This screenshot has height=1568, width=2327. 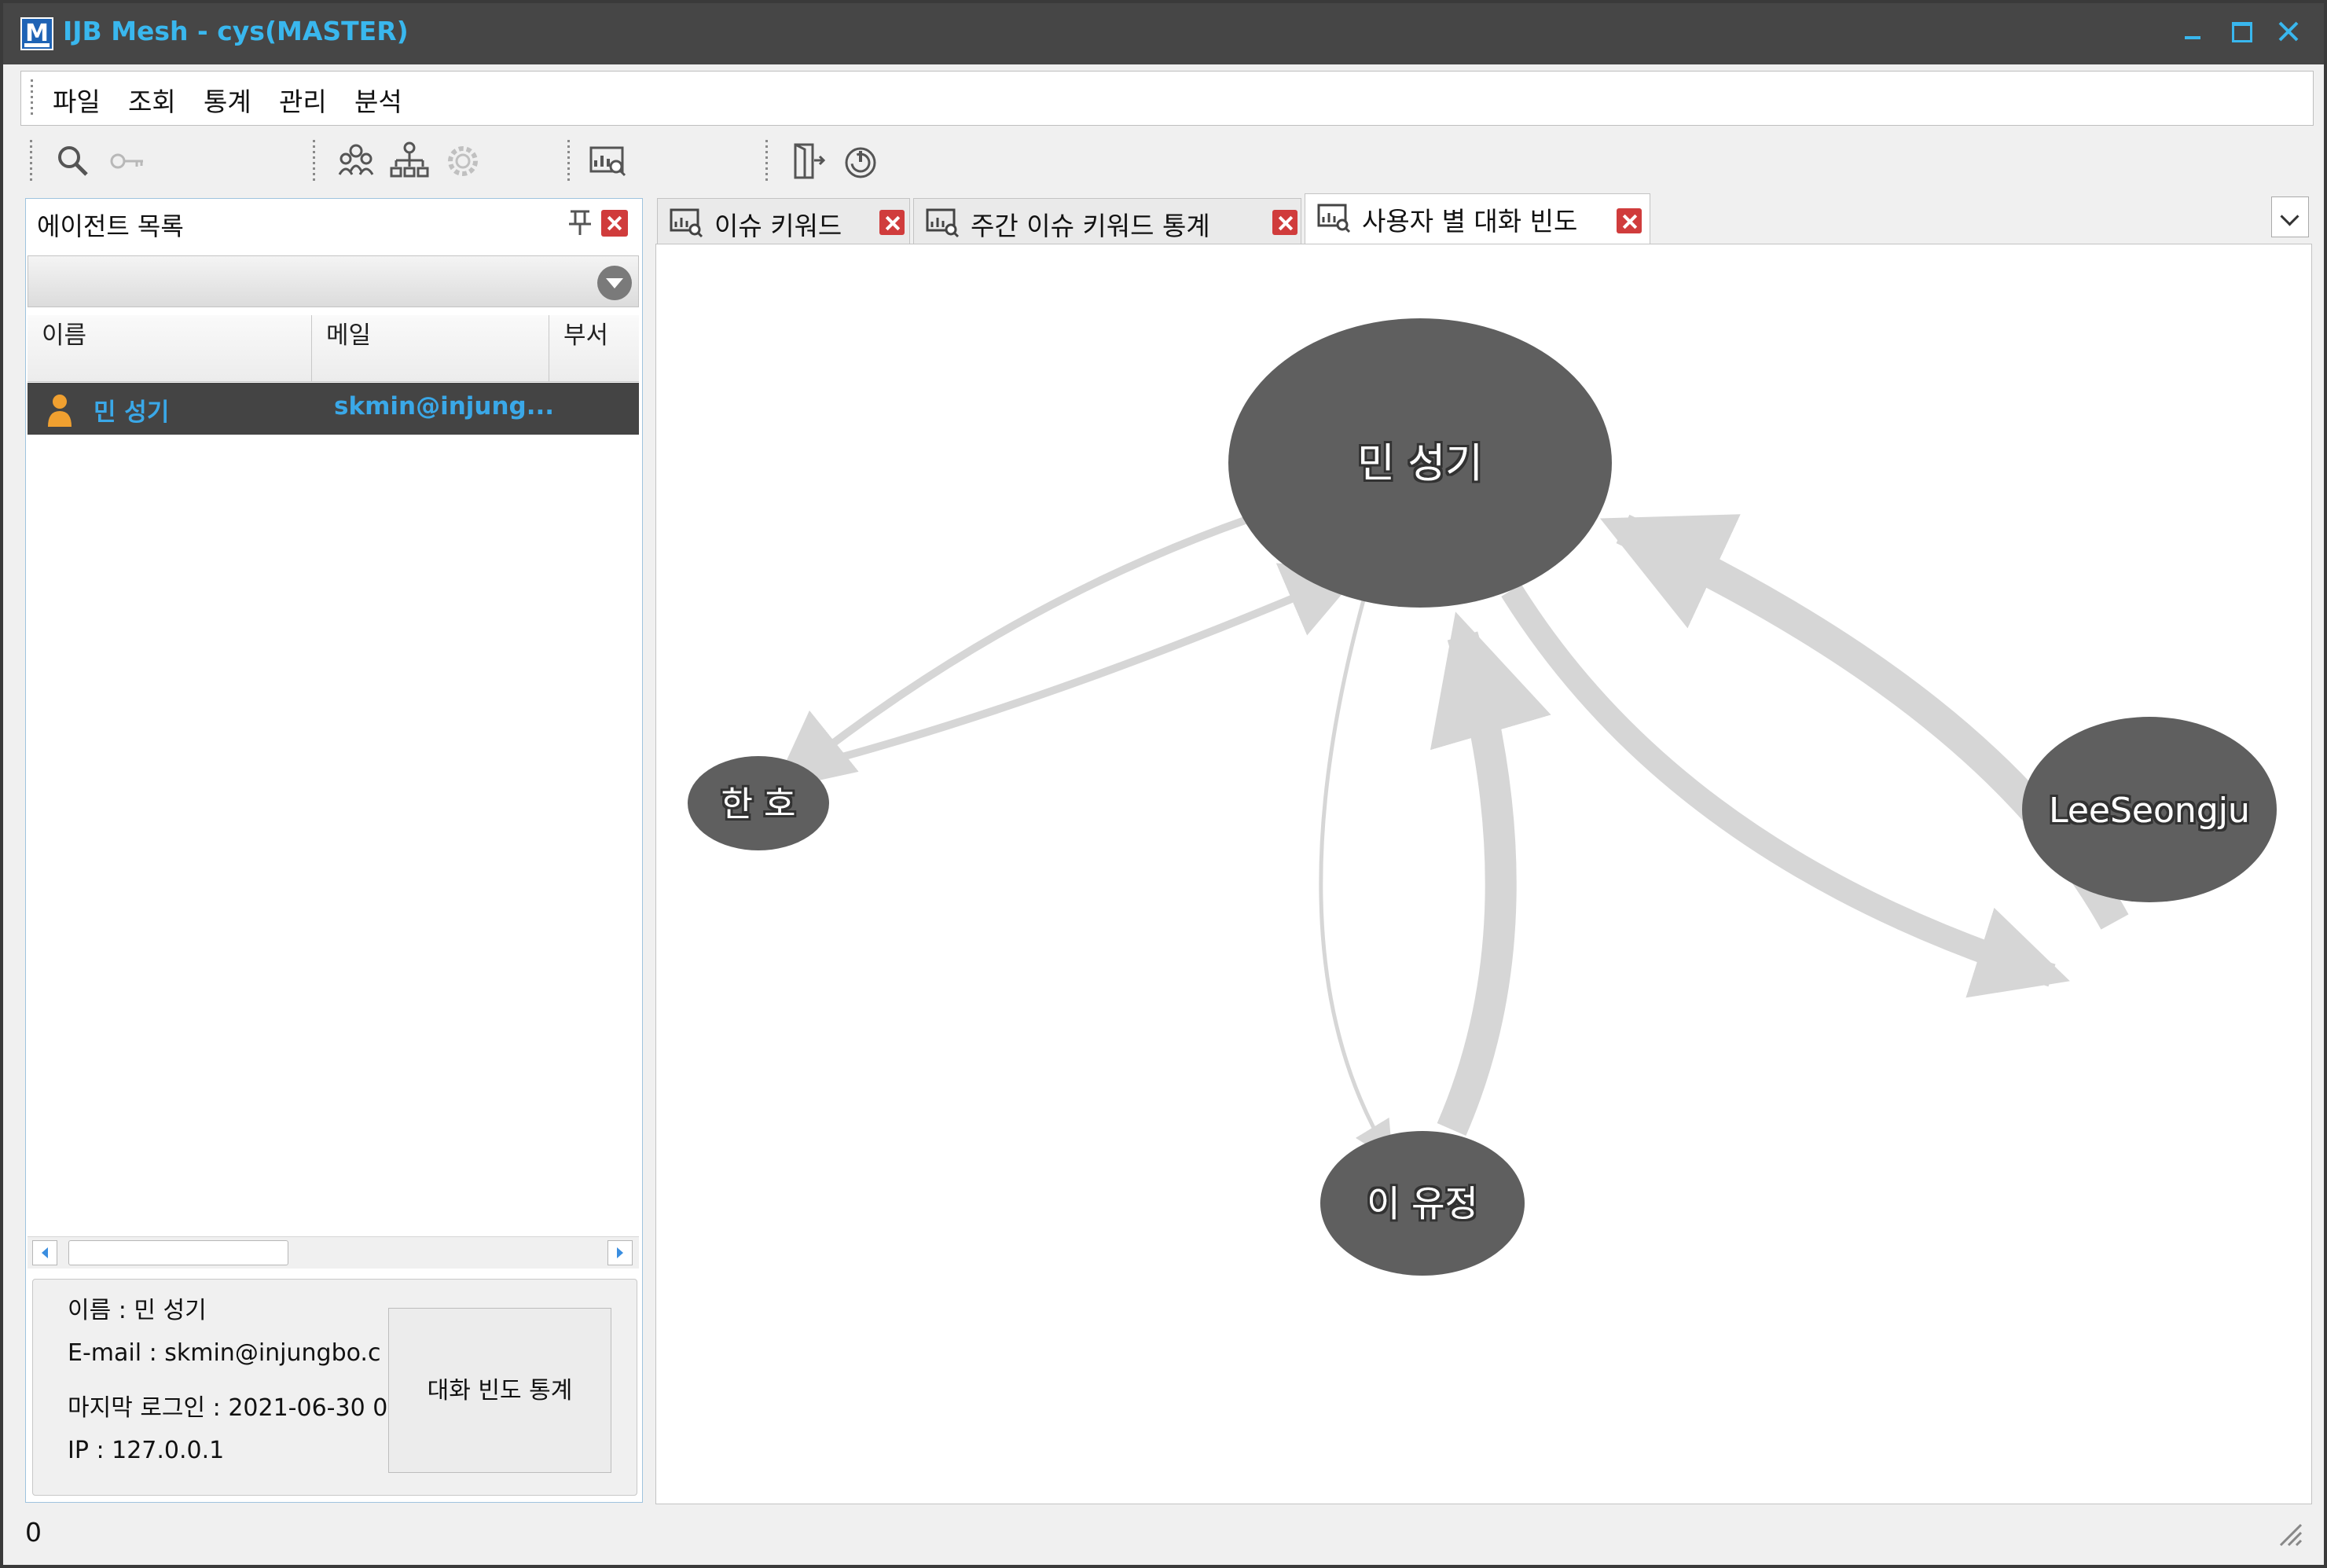 I want to click on graph-node-min: 민 성기, so click(x=1420, y=463).